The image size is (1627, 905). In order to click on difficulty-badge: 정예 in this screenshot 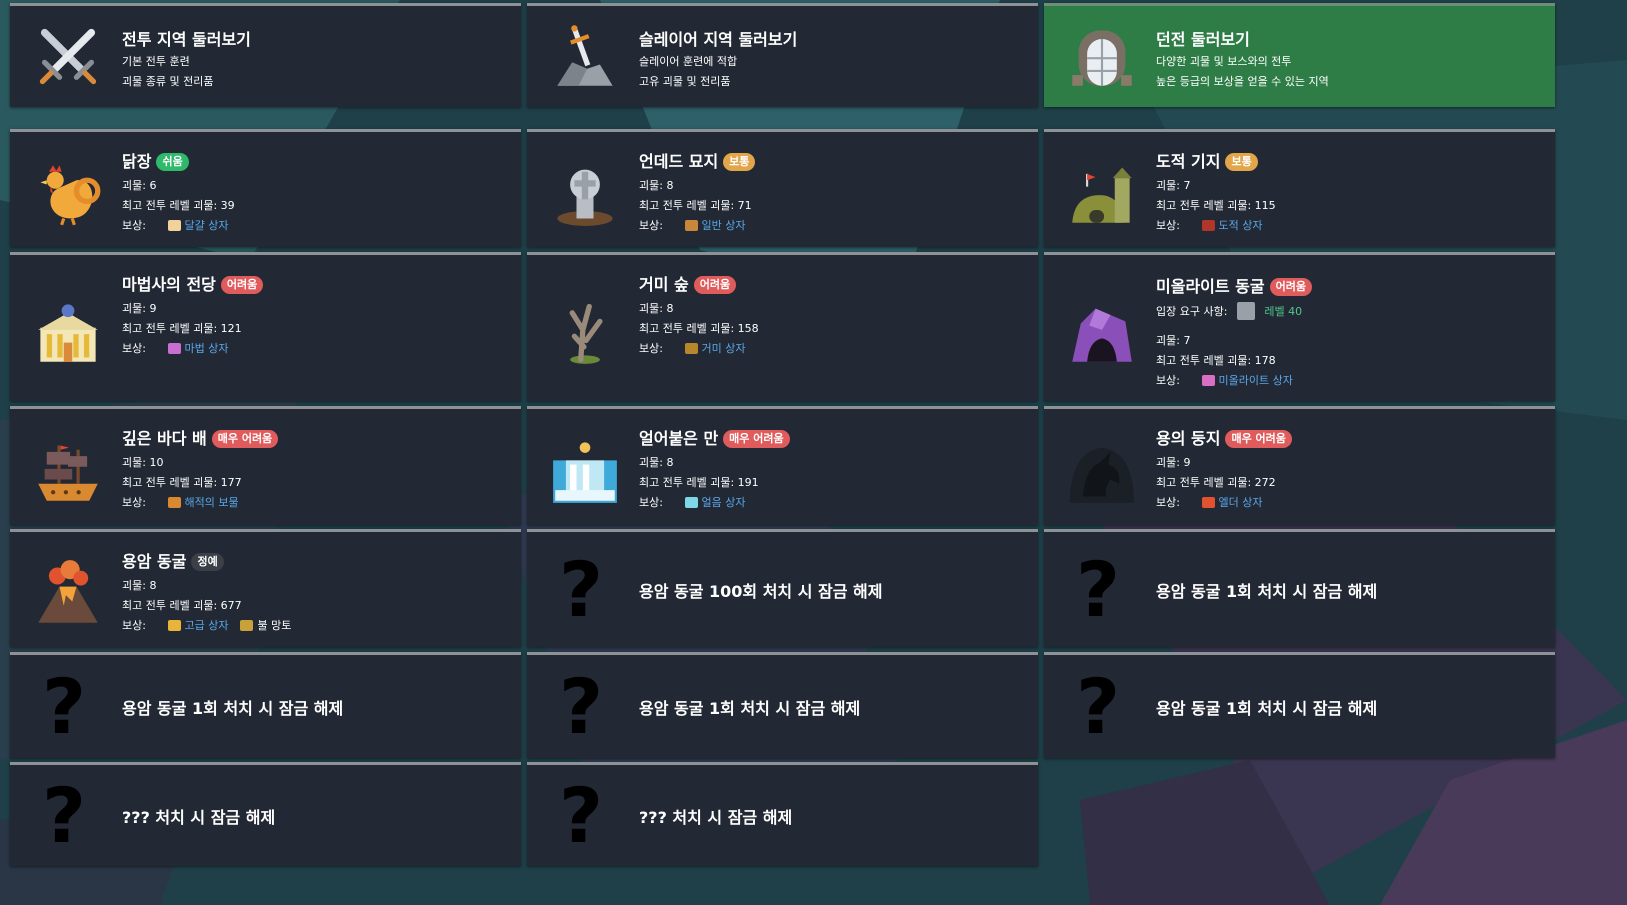, I will do `click(207, 562)`.